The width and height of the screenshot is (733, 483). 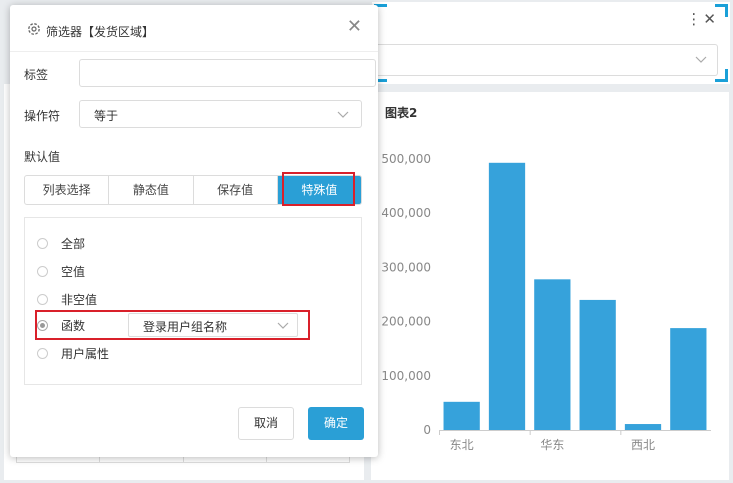 I want to click on y-tick-label: 200,000, so click(x=406, y=322).